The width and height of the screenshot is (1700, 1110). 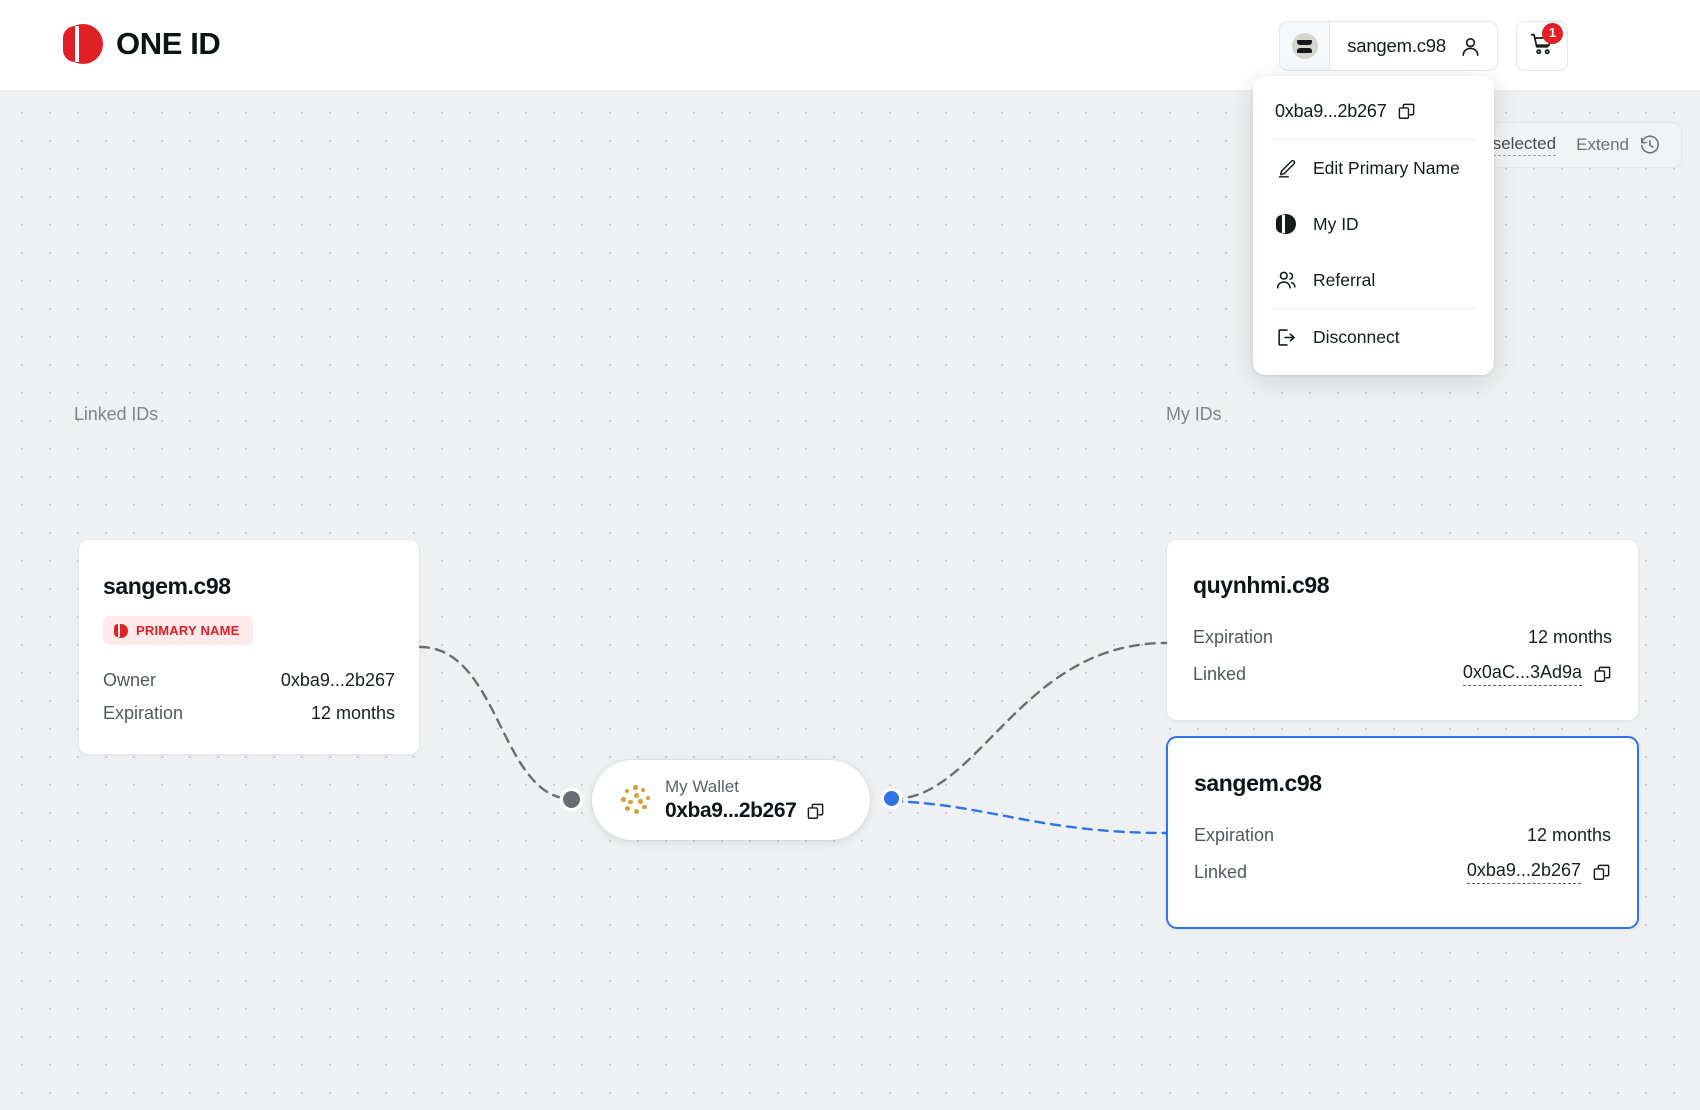 I want to click on row-key: Owner, so click(x=130, y=680).